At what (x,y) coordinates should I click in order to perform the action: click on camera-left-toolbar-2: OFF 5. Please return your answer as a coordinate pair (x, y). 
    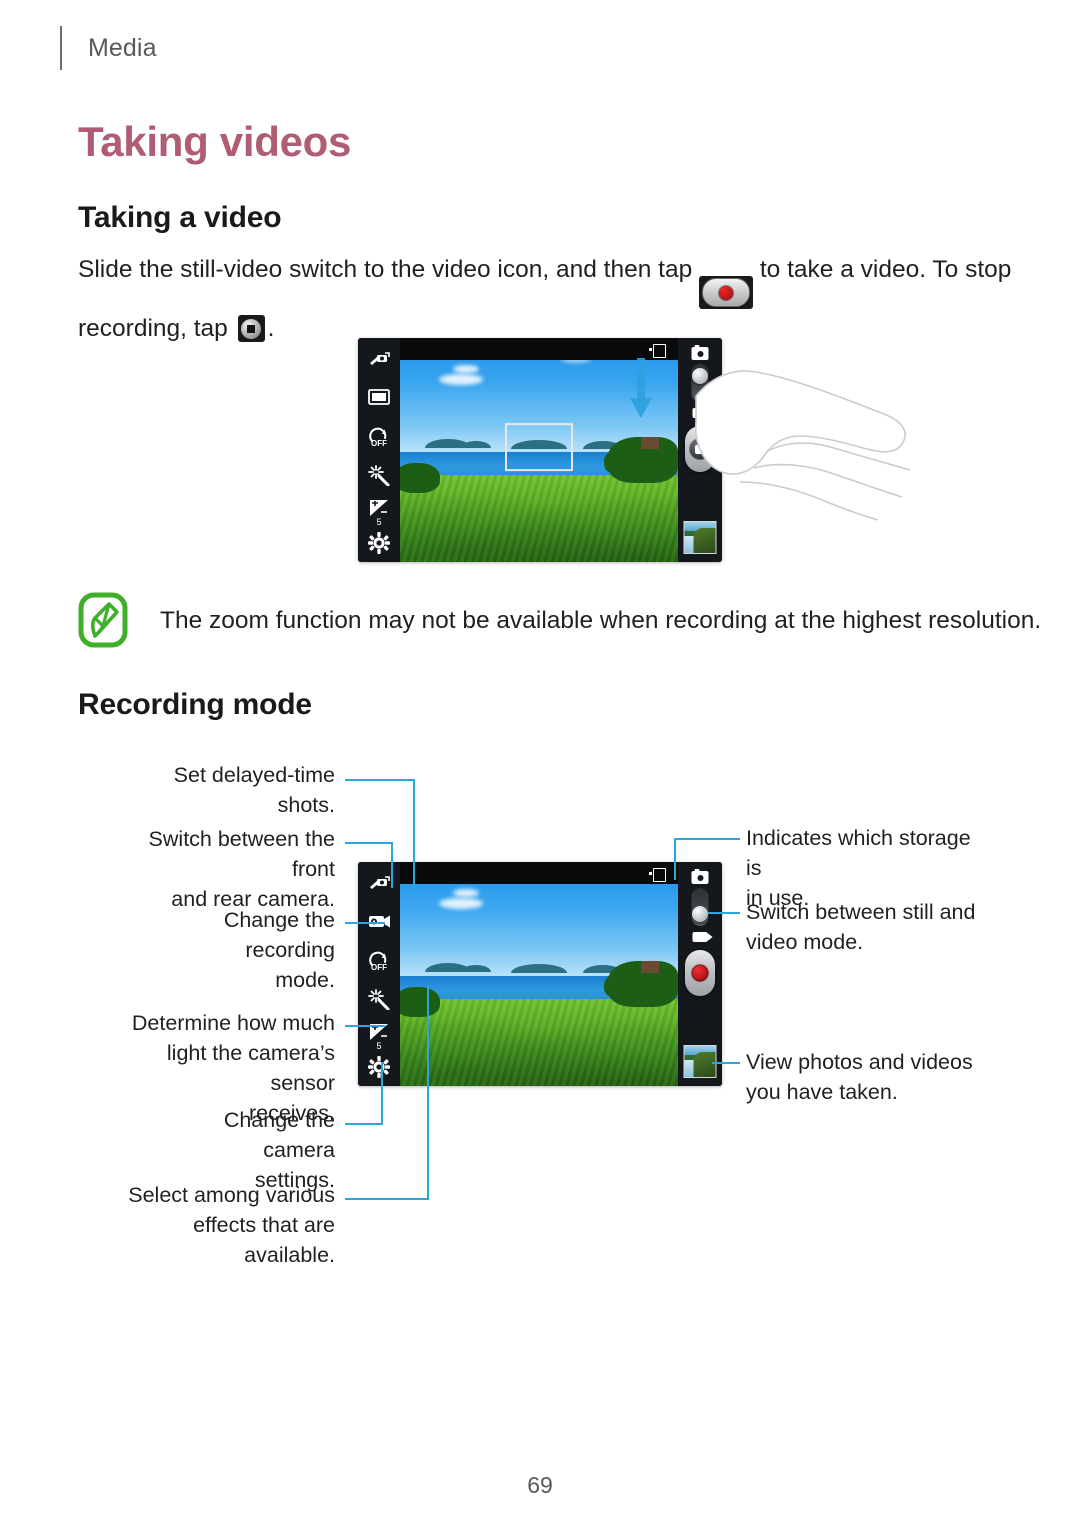
    Looking at the image, I should click on (379, 974).